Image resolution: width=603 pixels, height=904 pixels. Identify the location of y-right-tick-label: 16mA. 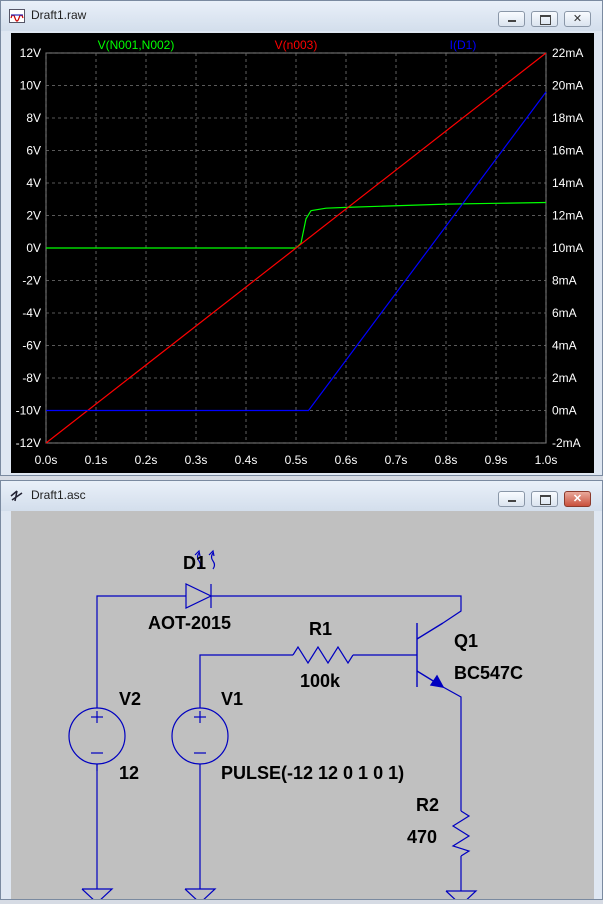
(567, 151).